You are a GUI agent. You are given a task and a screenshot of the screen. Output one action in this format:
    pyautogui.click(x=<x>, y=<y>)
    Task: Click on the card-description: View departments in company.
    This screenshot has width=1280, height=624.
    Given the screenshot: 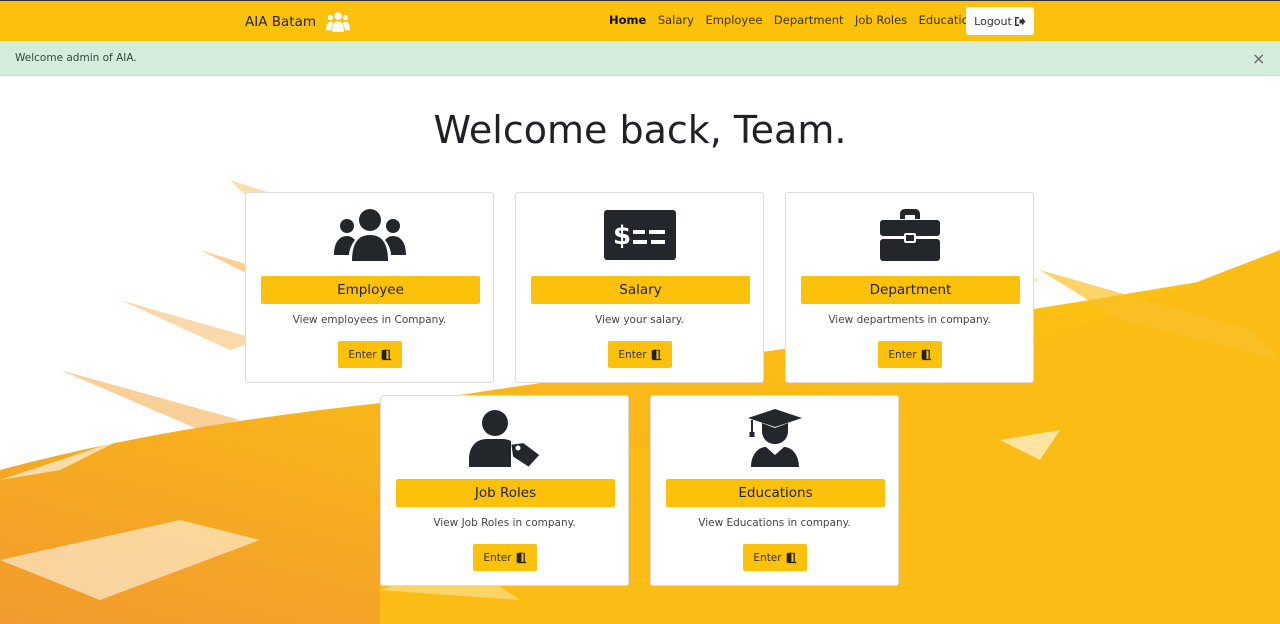 What is the action you would take?
    pyautogui.click(x=909, y=320)
    